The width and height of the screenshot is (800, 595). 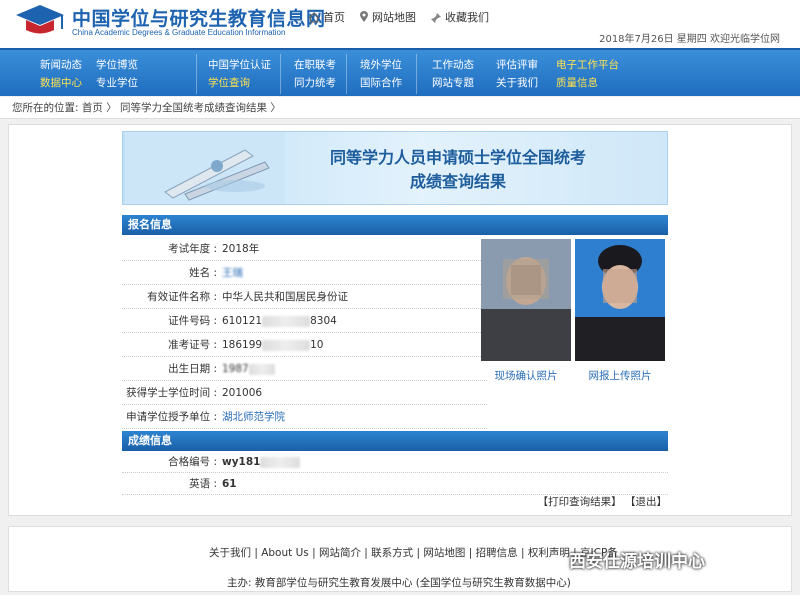 What do you see at coordinates (182, 297) in the screenshot?
I see `id-type-label: 有效证件名称 :` at bounding box center [182, 297].